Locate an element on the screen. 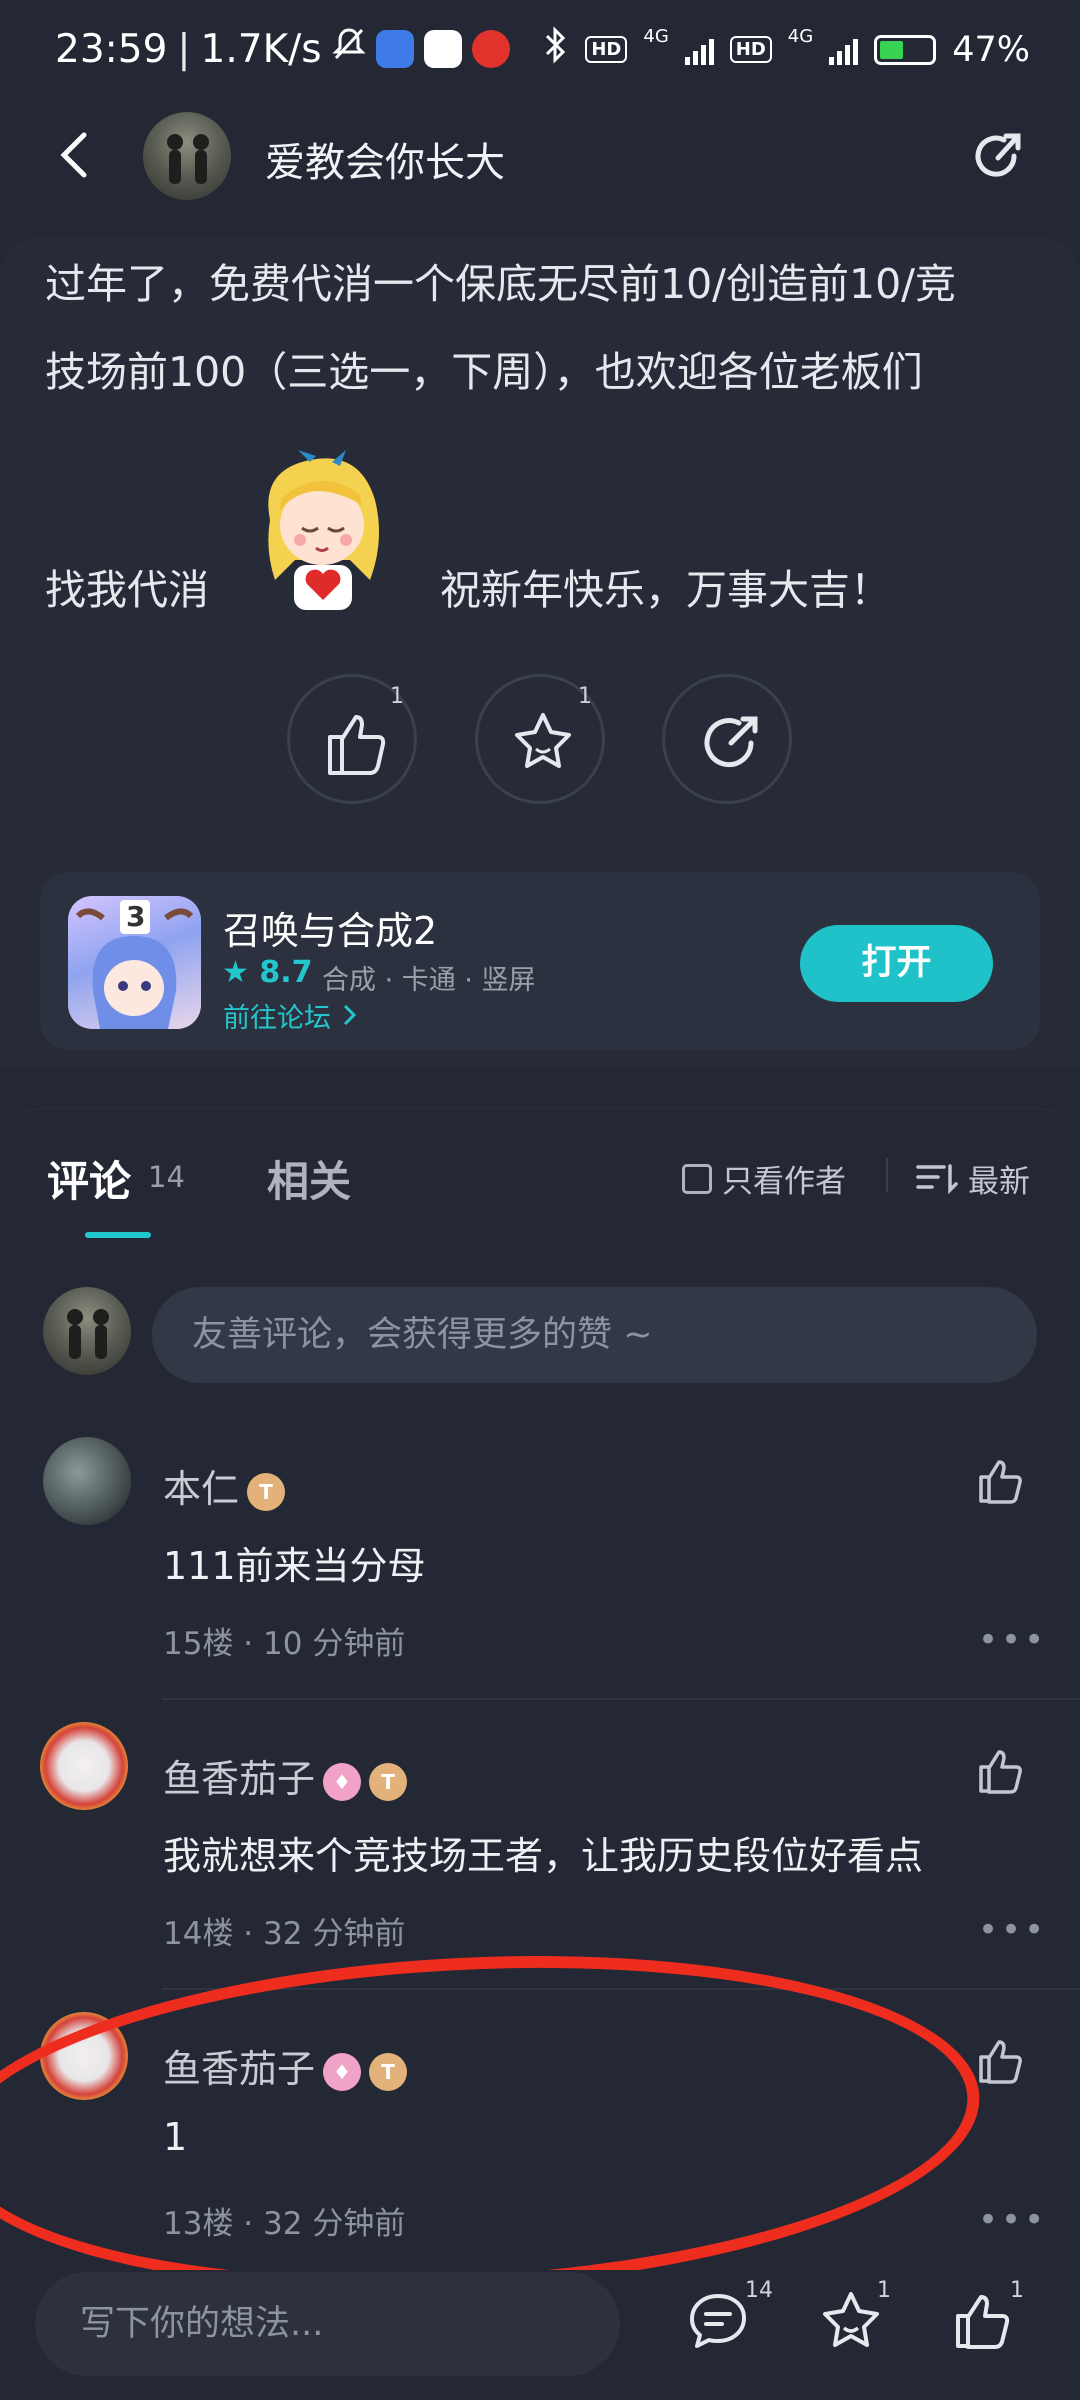 The height and width of the screenshot is (2400, 1080). status-net-speed: 1.7K/s is located at coordinates (261, 49).